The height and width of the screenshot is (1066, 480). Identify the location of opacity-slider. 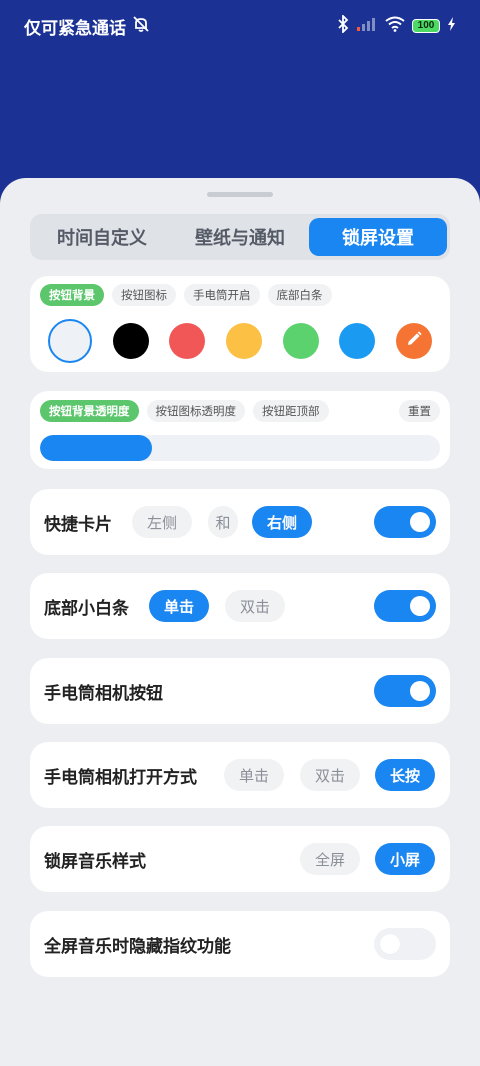
(240, 448).